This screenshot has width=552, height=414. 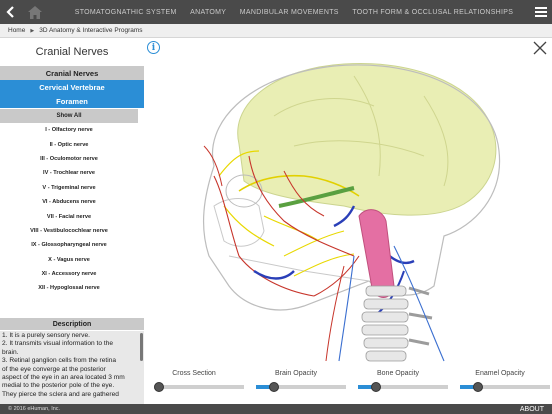 What do you see at coordinates (34, 409) in the screenshot?
I see `copyright-text: © 2016 eHuman, Inc.` at bounding box center [34, 409].